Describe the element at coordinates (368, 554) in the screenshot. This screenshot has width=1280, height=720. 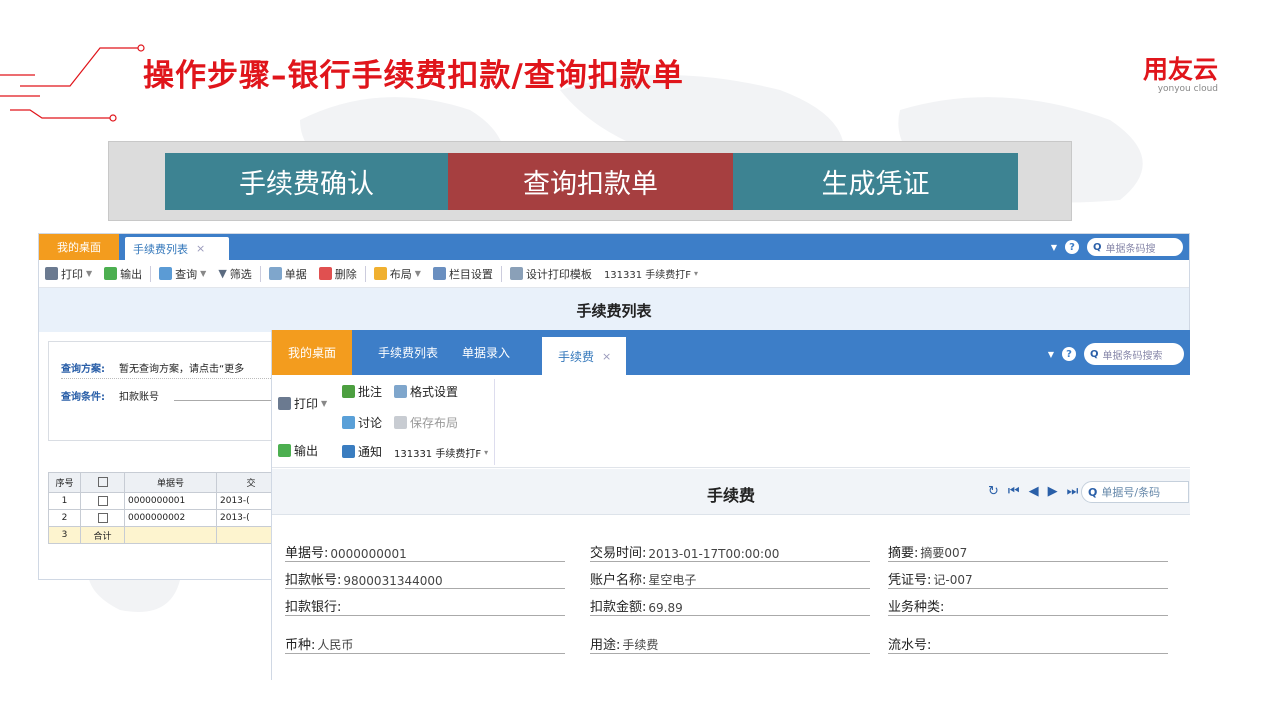
I see `doc-no-value: 0000000001` at that location.